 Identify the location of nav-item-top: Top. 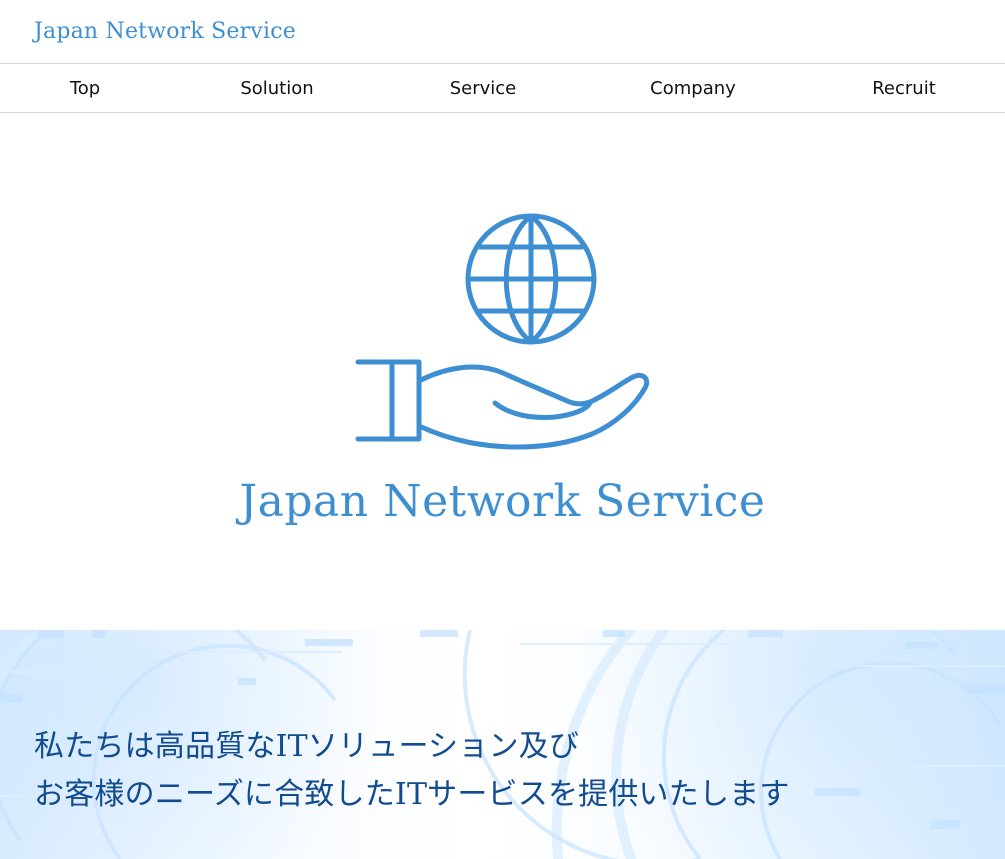
(85, 88).